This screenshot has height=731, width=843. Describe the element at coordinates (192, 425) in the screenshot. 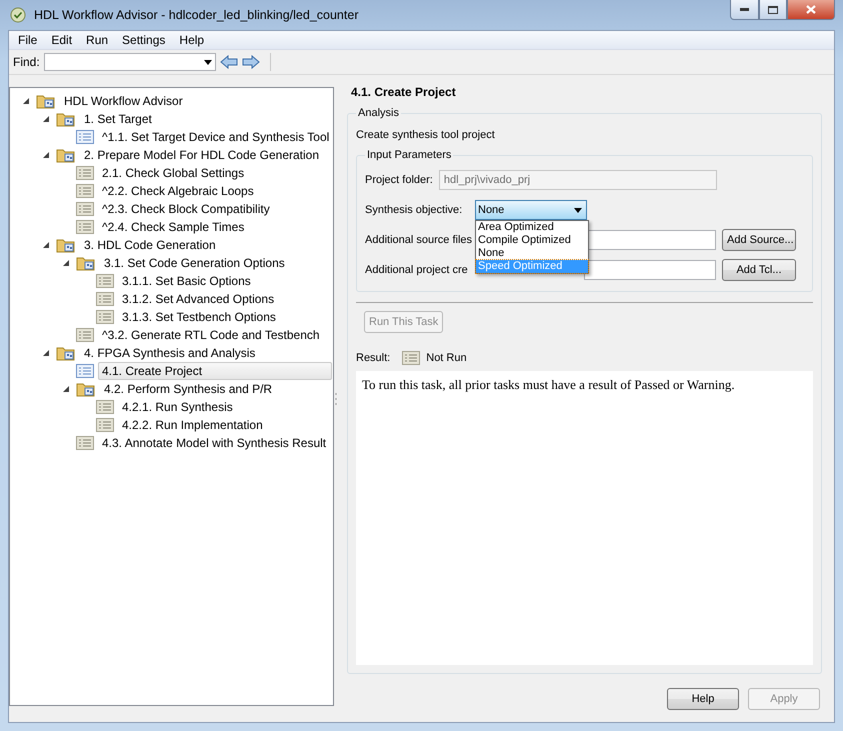

I see `tree-item: 4.2.2. Run Implementation` at that location.